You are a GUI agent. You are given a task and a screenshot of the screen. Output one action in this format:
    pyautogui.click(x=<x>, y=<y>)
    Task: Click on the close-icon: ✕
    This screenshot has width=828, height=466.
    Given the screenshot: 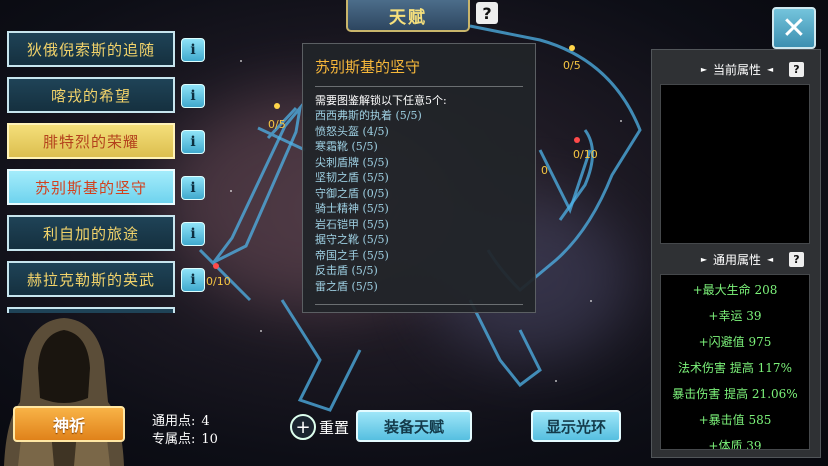 What is the action you would take?
    pyautogui.click(x=794, y=28)
    